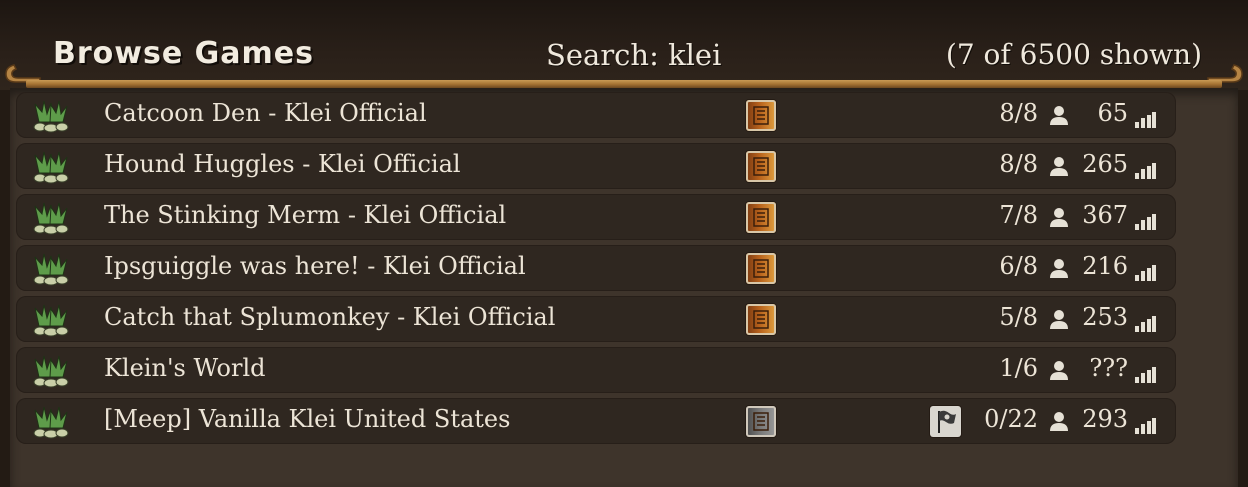  Describe the element at coordinates (1112, 113) in the screenshot. I see `ping-value: 65` at that location.